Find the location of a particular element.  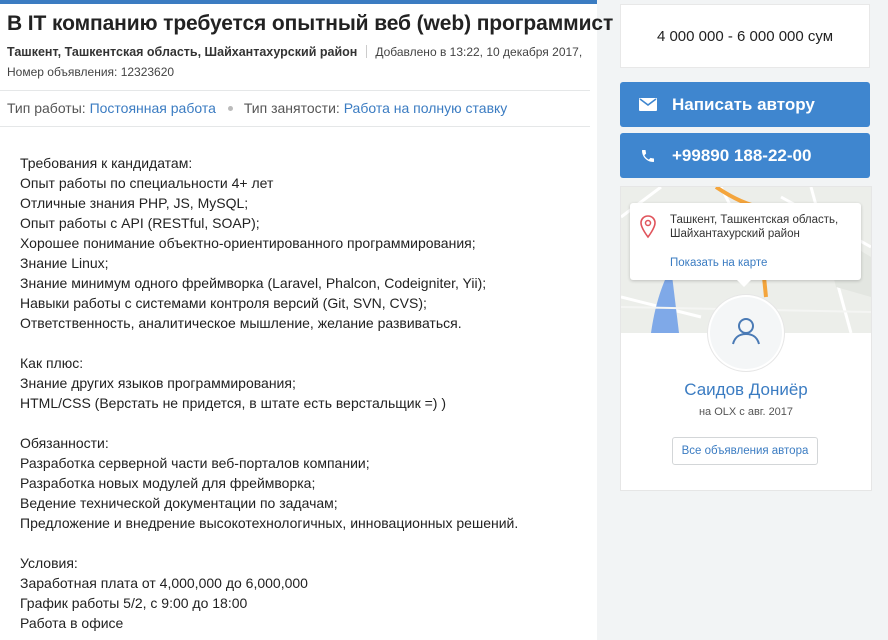

show-on-map-link: Показать на карте is located at coordinates (718, 263).